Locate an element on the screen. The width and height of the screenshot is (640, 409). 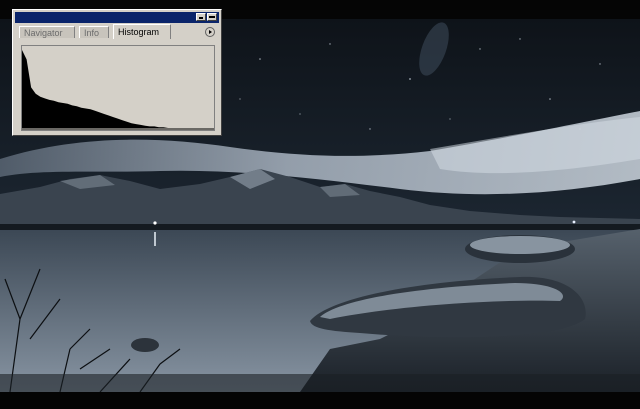
histogram-area is located at coordinates (111, 89).